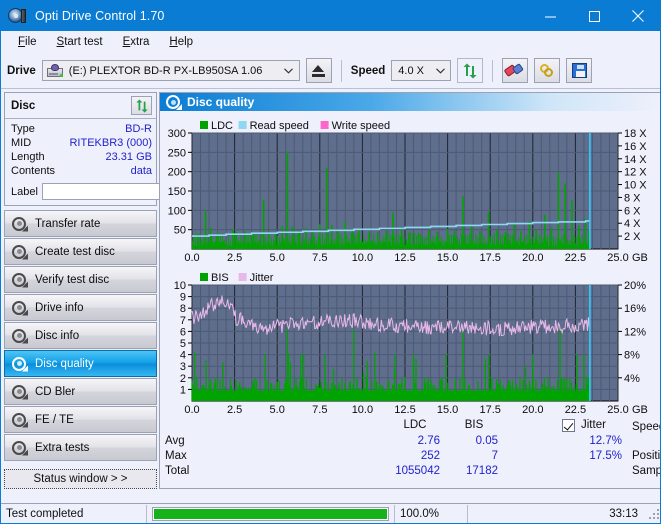 This screenshot has width=661, height=524. I want to click on disc-field-contents: Contents data, so click(81, 171).